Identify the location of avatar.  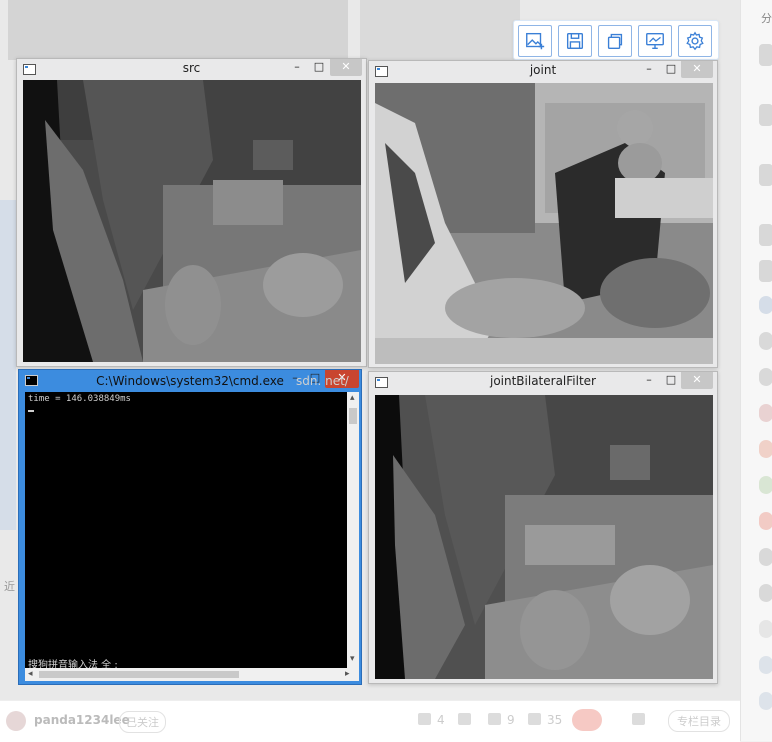
(16, 721).